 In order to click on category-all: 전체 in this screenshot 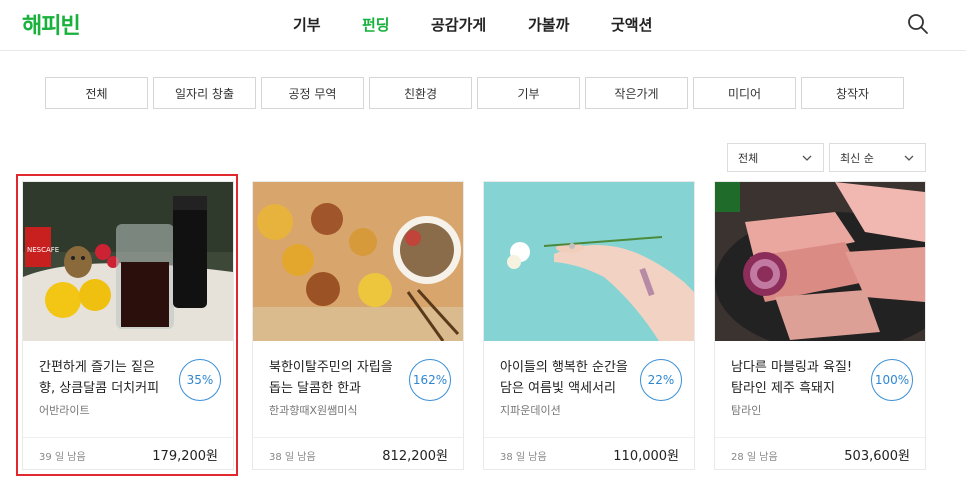, I will do `click(96, 93)`.